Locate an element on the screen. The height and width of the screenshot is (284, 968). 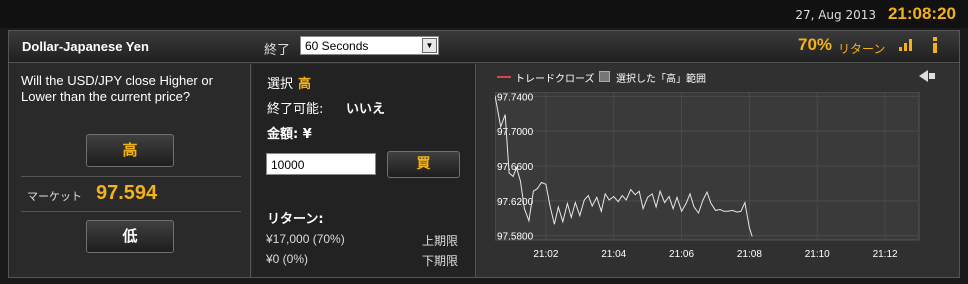
legend-range-label: 選択した「高」範囲 is located at coordinates (661, 79).